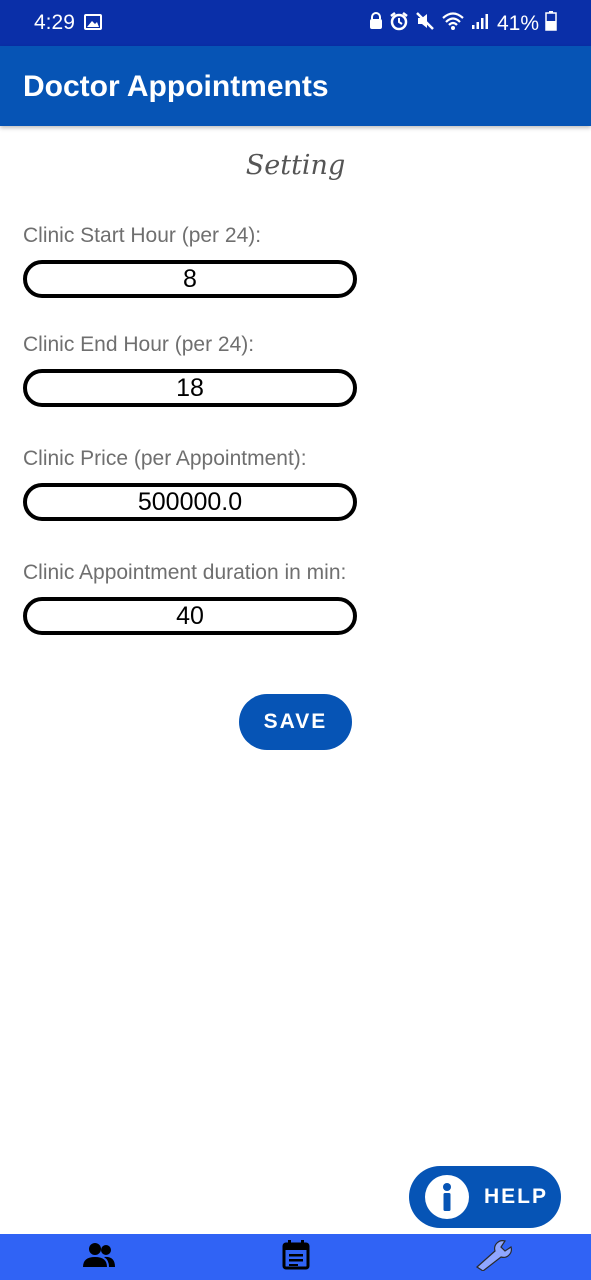  Describe the element at coordinates (295, 165) in the screenshot. I see `page-title: Setting` at that location.